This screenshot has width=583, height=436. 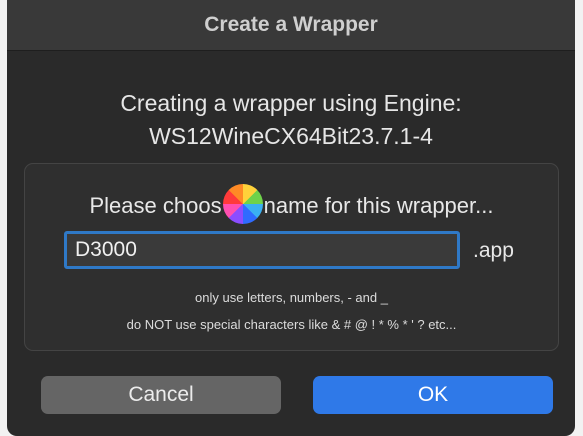 What do you see at coordinates (242, 204) in the screenshot?
I see `spinning-wheel-icon` at bounding box center [242, 204].